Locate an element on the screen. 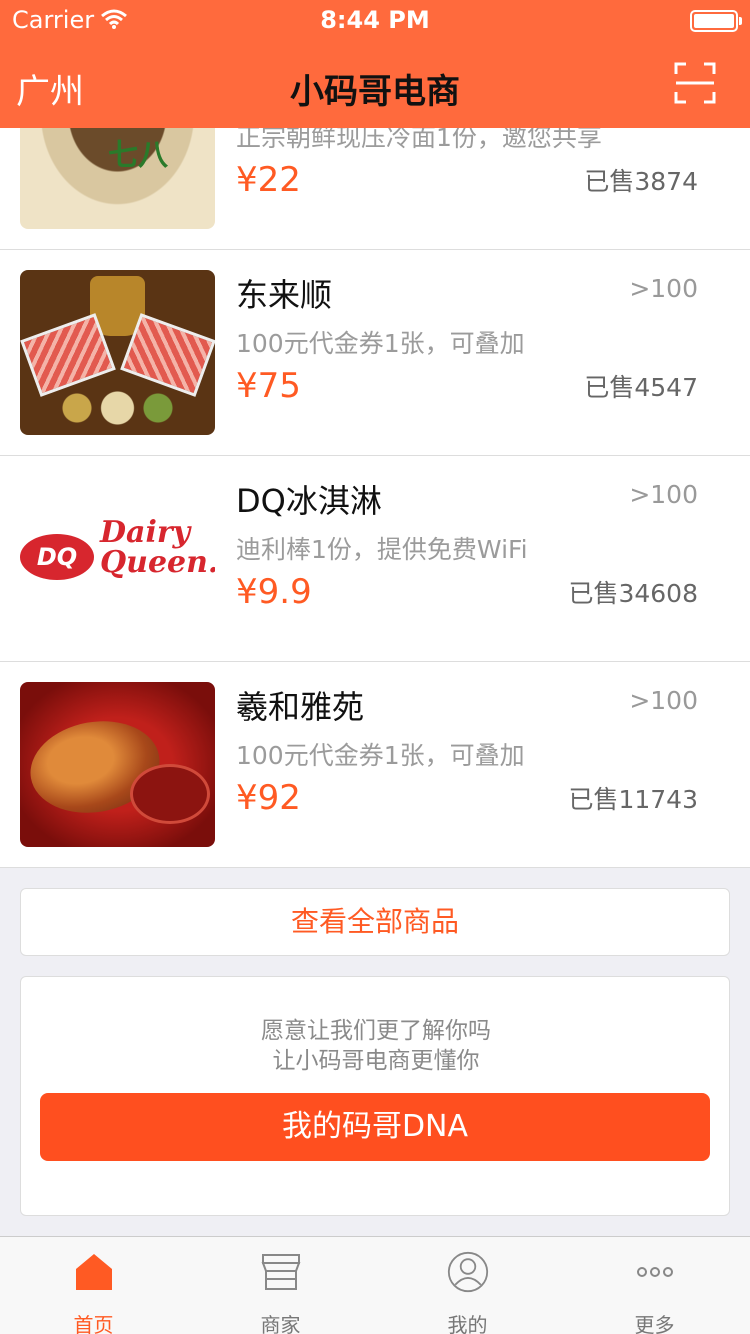 This screenshot has height=1334, width=750. tab-label: 首页 is located at coordinates (93, 1323).